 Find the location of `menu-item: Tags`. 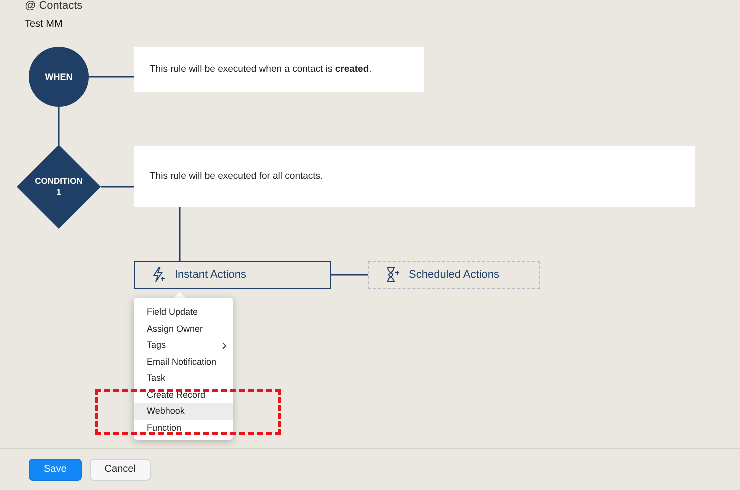

menu-item: Tags is located at coordinates (183, 345).